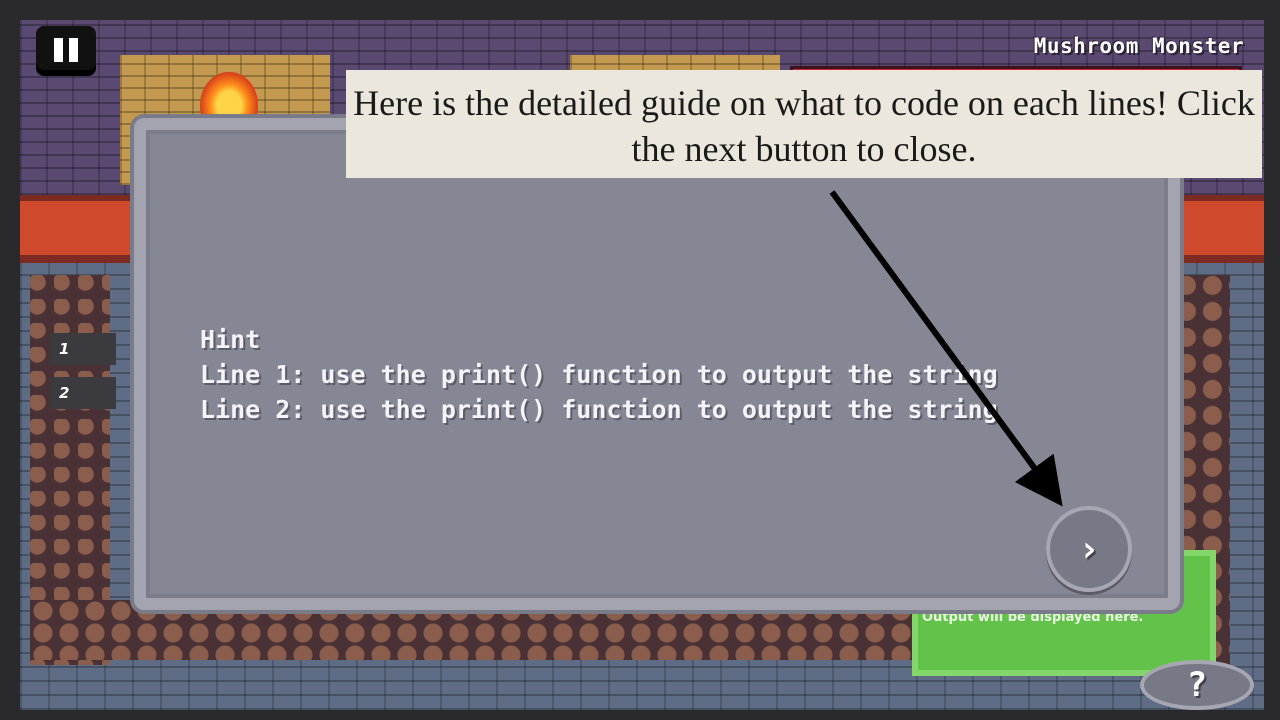  I want to click on output-placeholder: Output will be displayed here., so click(1033, 617).